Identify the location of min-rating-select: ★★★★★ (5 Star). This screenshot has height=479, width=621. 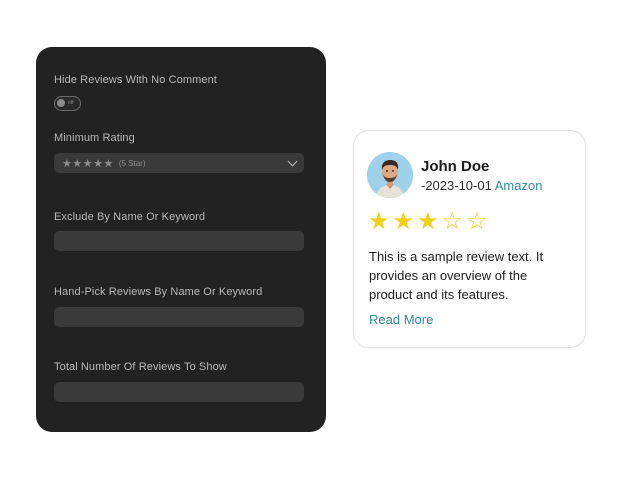
(179, 163).